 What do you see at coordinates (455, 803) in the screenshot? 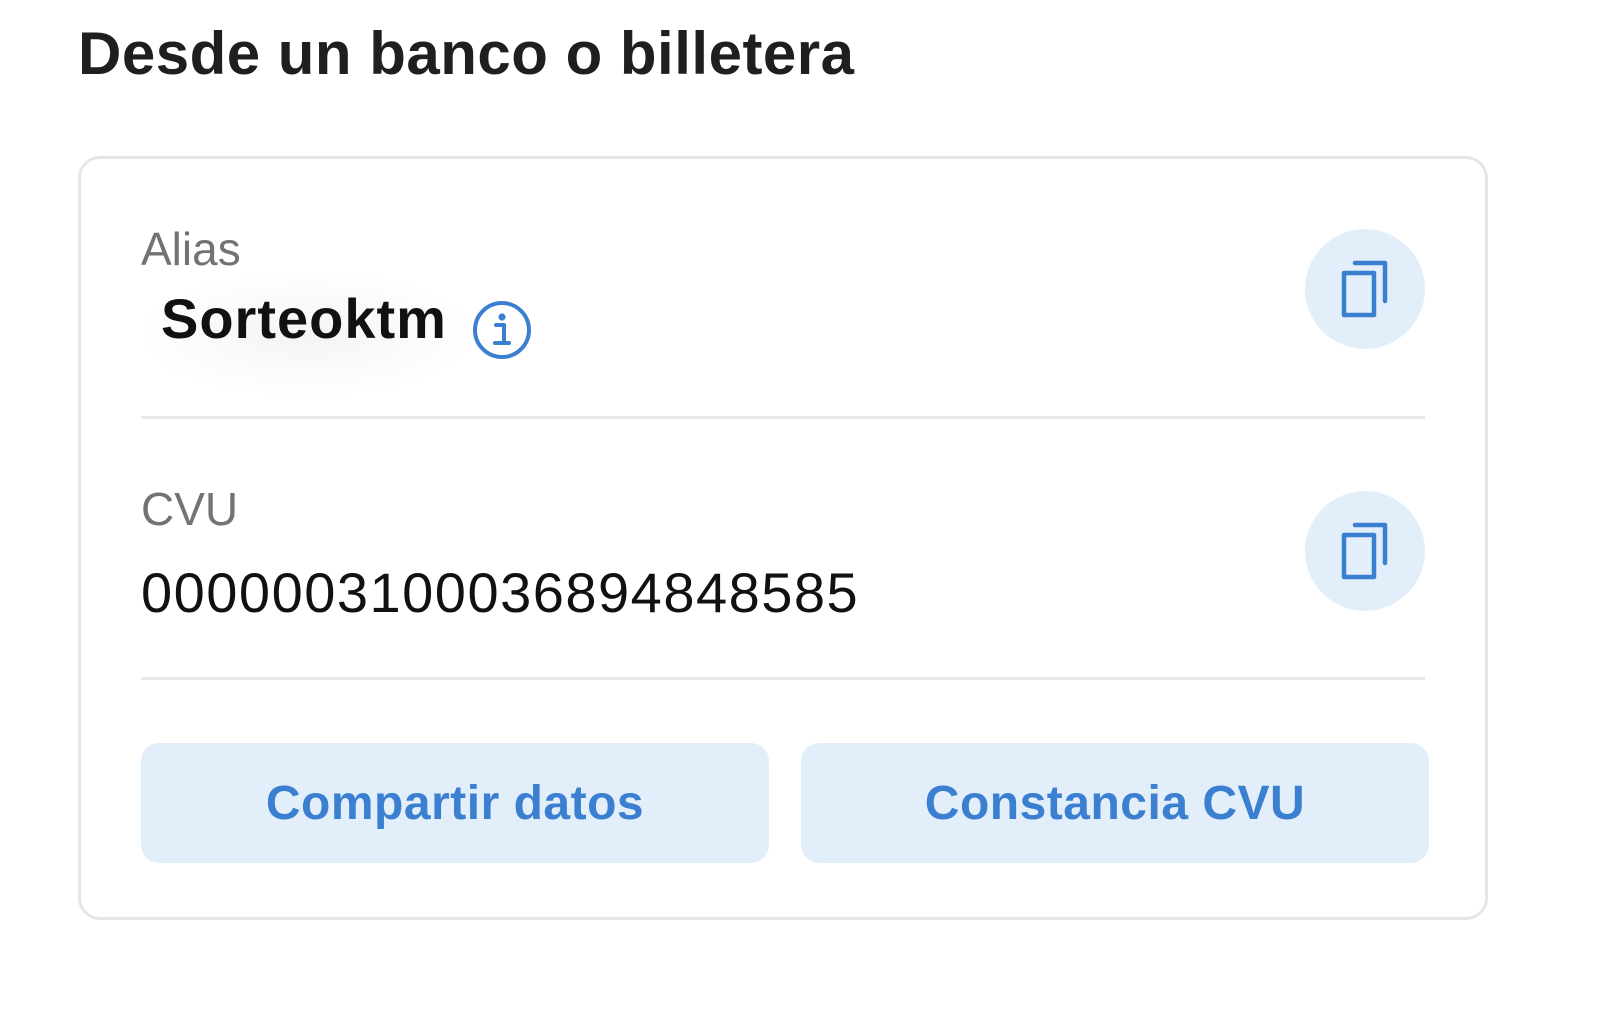
I see `share-data-button: Compartir datos` at bounding box center [455, 803].